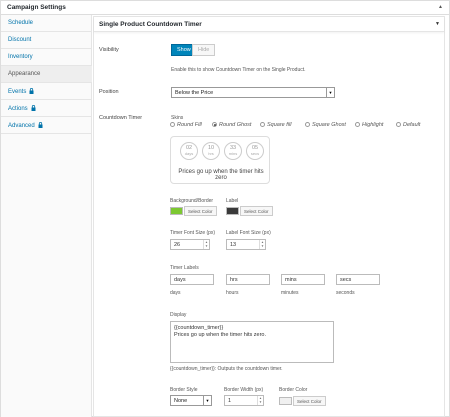 The height and width of the screenshot is (417, 450). I want to click on preview-mins: 33 mins, so click(233, 151).